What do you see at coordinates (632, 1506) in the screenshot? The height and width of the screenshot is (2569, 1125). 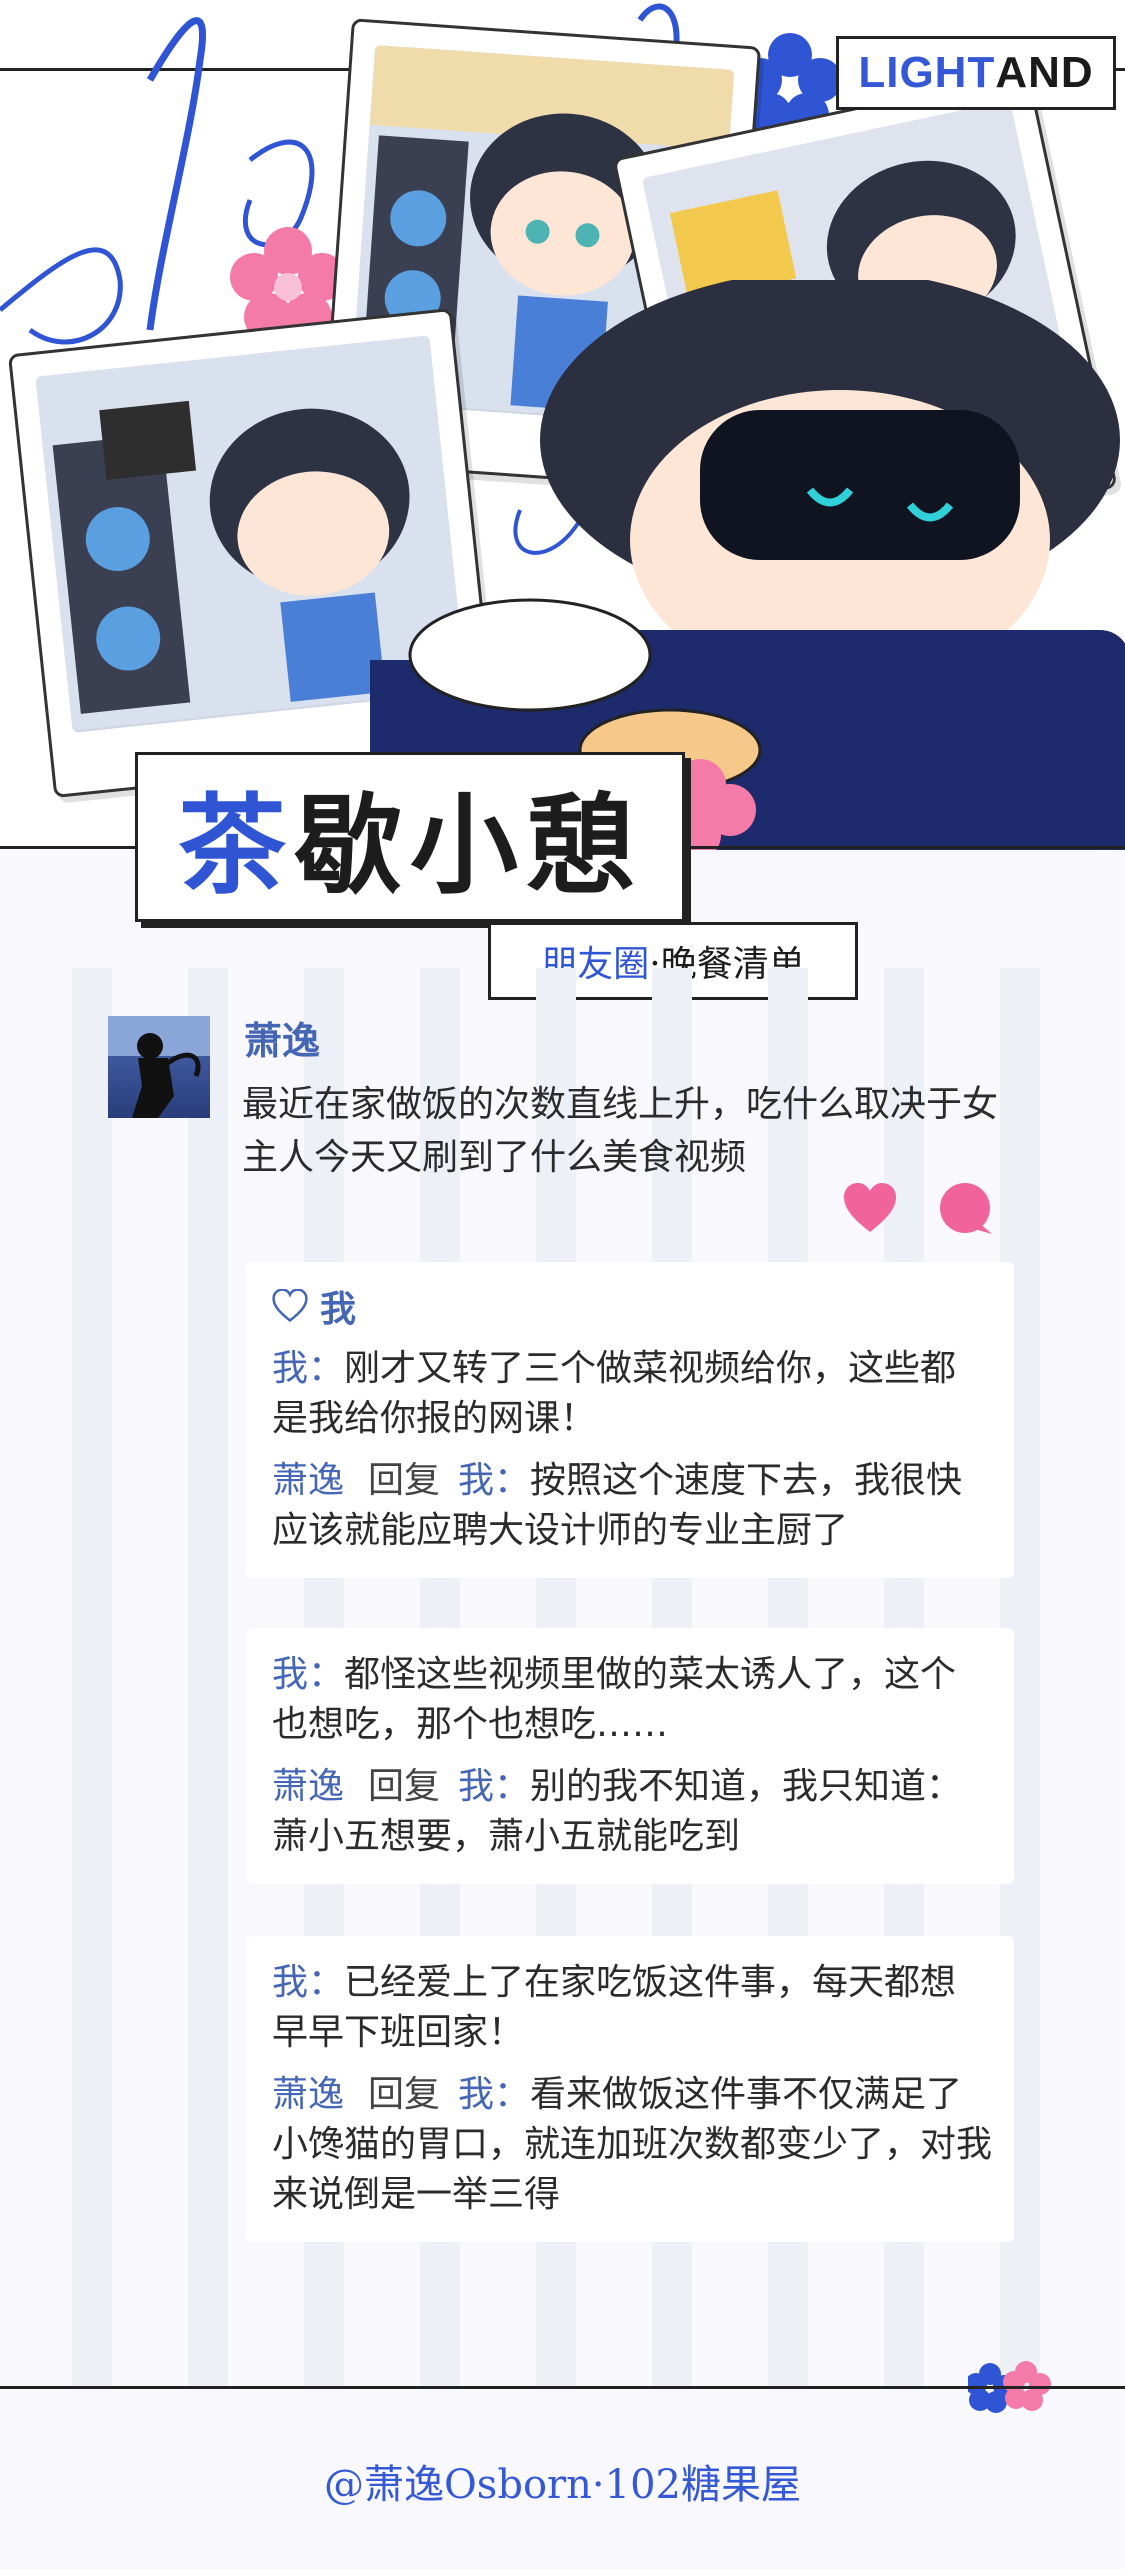 I see `reply: 萧逸 回复 我：按照这个速度下去，我很快应该就能应聘大设计师的专业主厨了` at bounding box center [632, 1506].